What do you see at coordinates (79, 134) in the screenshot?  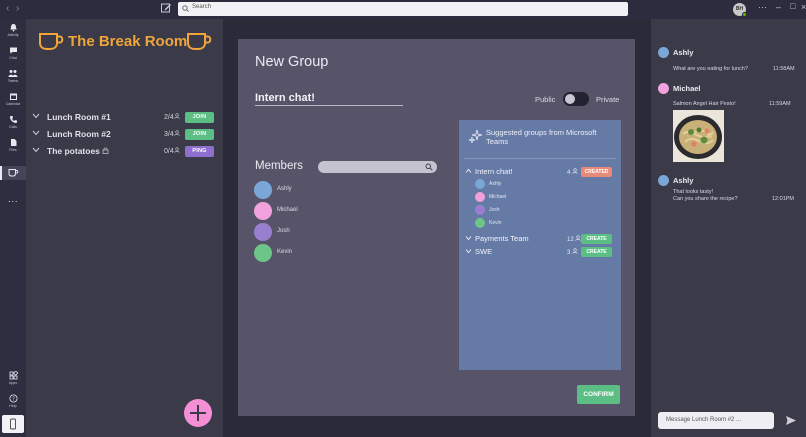 I see `room-name: Lunch Room #2` at bounding box center [79, 134].